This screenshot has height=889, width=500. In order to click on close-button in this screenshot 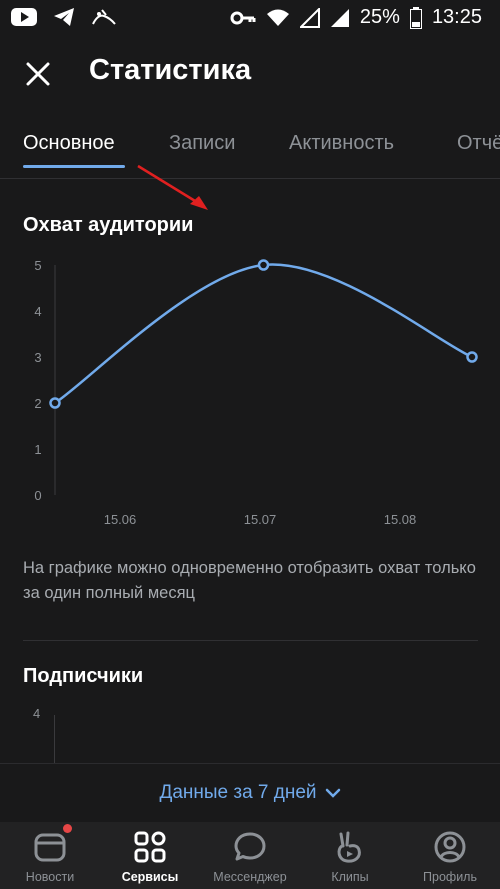, I will do `click(38, 74)`.